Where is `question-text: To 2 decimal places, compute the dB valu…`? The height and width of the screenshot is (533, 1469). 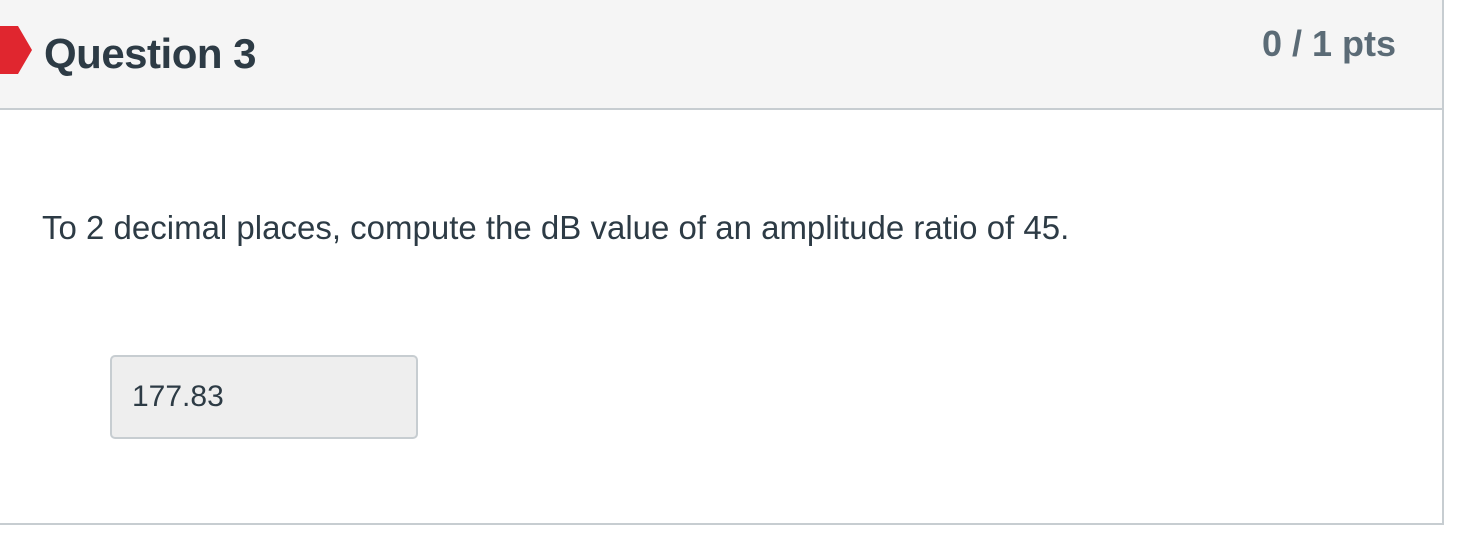
question-text: To 2 decimal places, compute the dB valu… is located at coordinates (556, 227).